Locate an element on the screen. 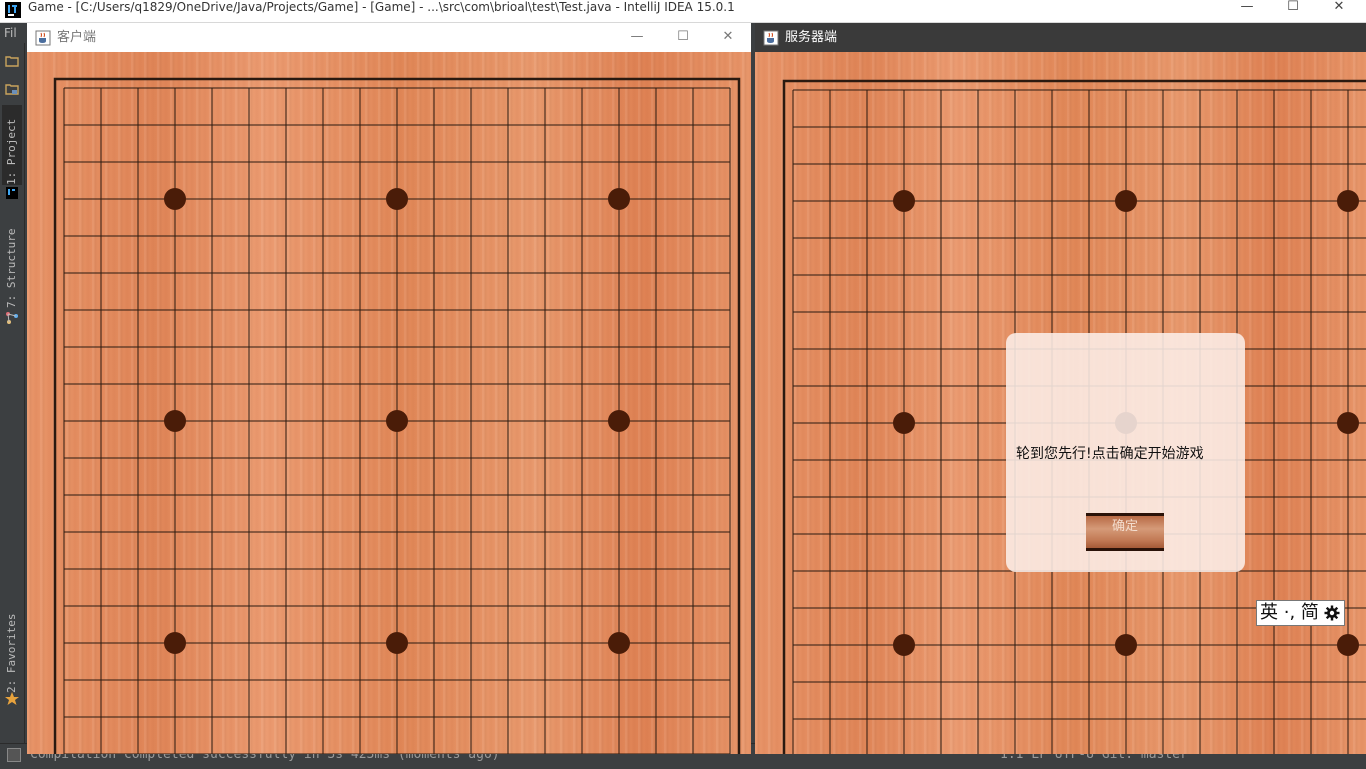 This screenshot has height=769, width=1366. tab-project: 1: Project is located at coordinates (12, 145).